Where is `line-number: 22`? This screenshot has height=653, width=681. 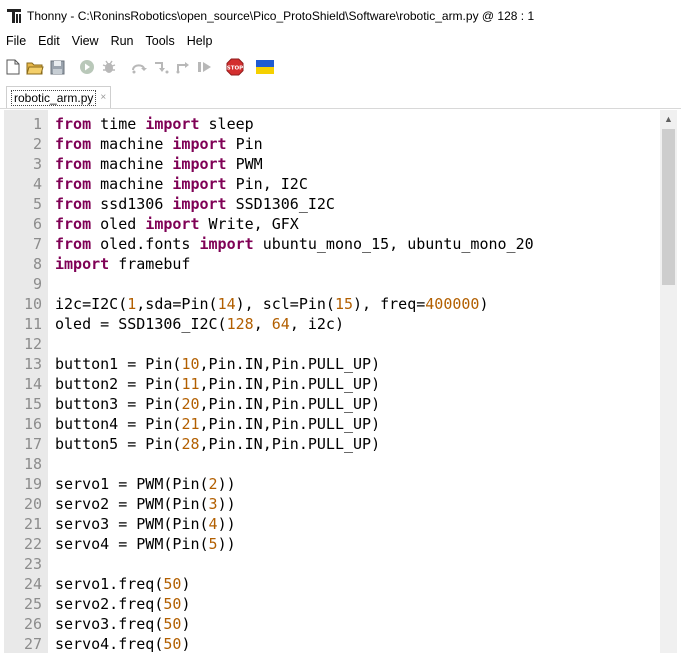 line-number: 22 is located at coordinates (32, 544).